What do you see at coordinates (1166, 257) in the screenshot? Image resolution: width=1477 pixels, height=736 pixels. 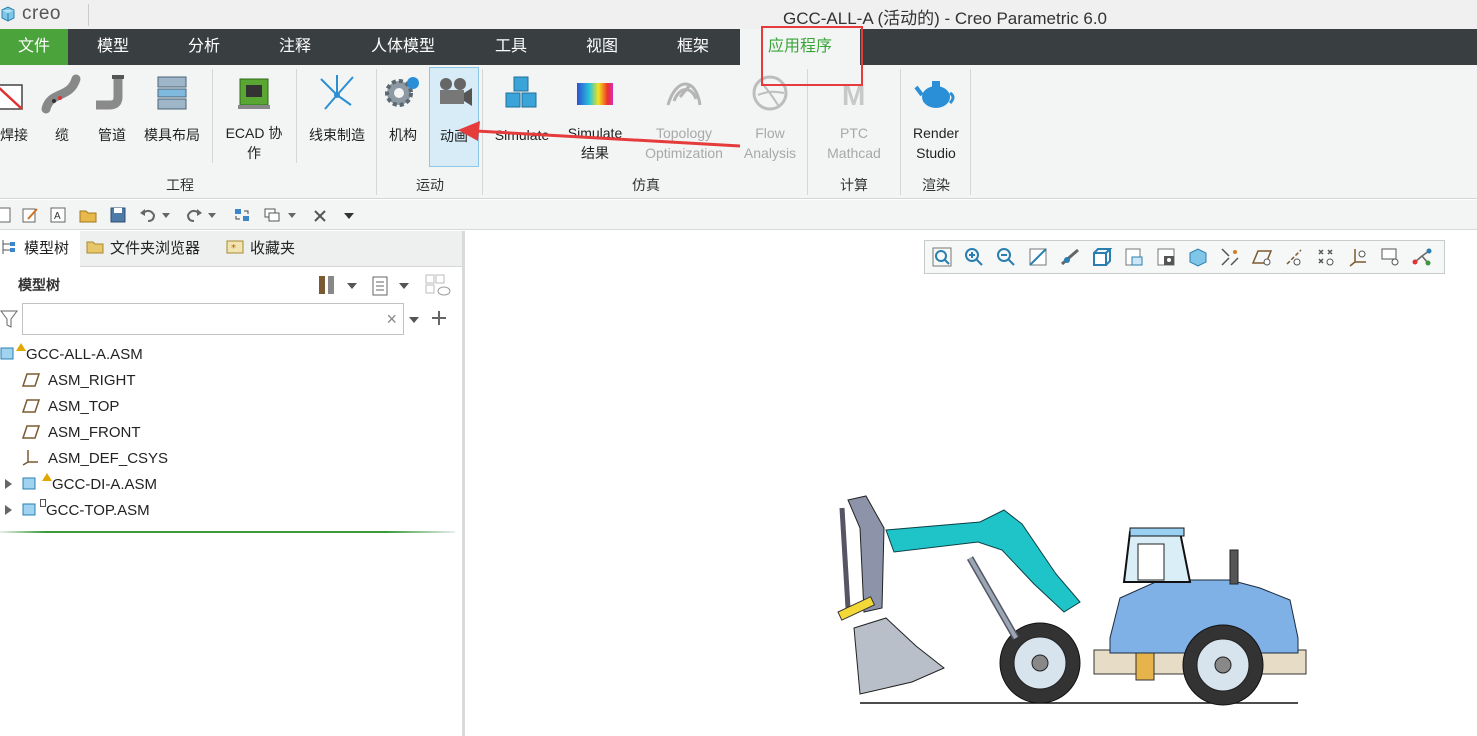 I see `display-style-icon` at bounding box center [1166, 257].